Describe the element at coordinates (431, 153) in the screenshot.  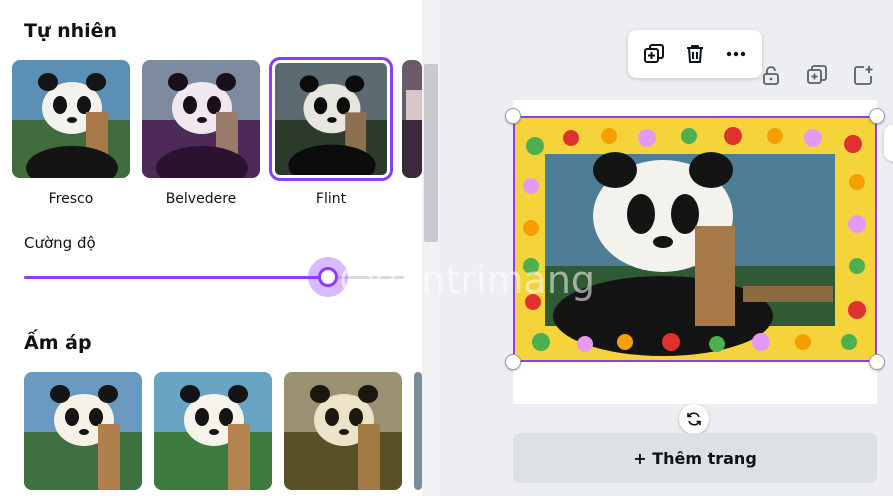
I see `scrollbar-thumb` at that location.